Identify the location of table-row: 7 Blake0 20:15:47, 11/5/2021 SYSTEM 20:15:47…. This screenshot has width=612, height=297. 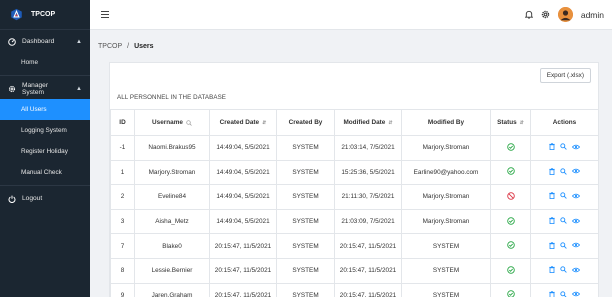
(354, 246).